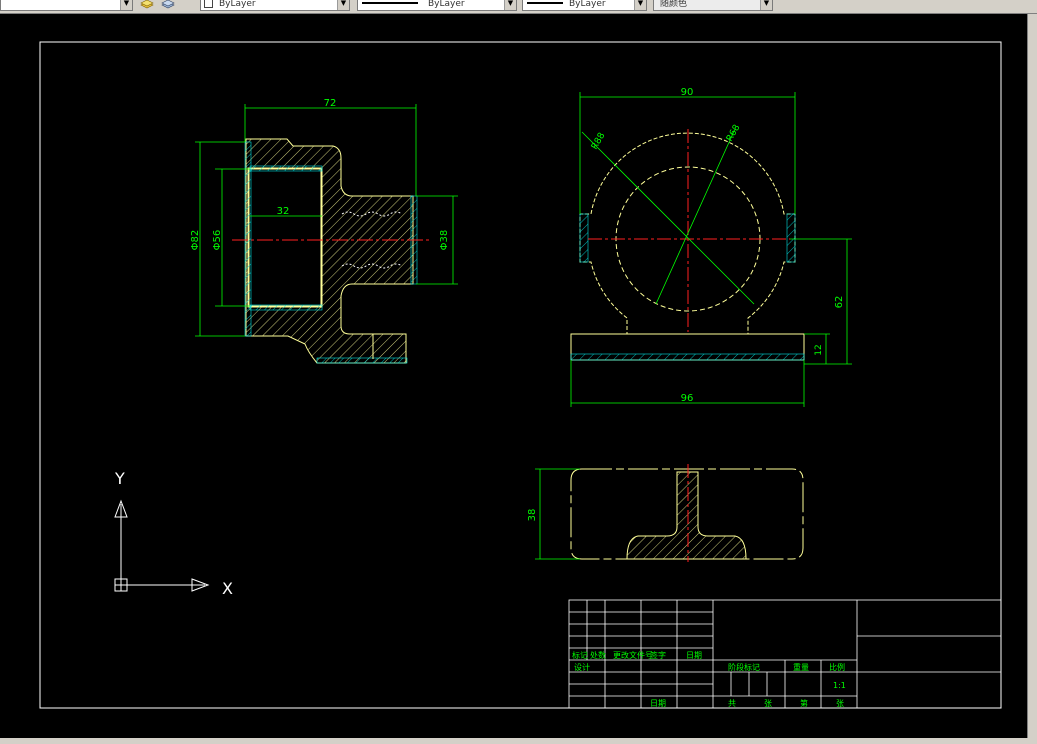  I want to click on tb-header-1: 标记, so click(580, 655).